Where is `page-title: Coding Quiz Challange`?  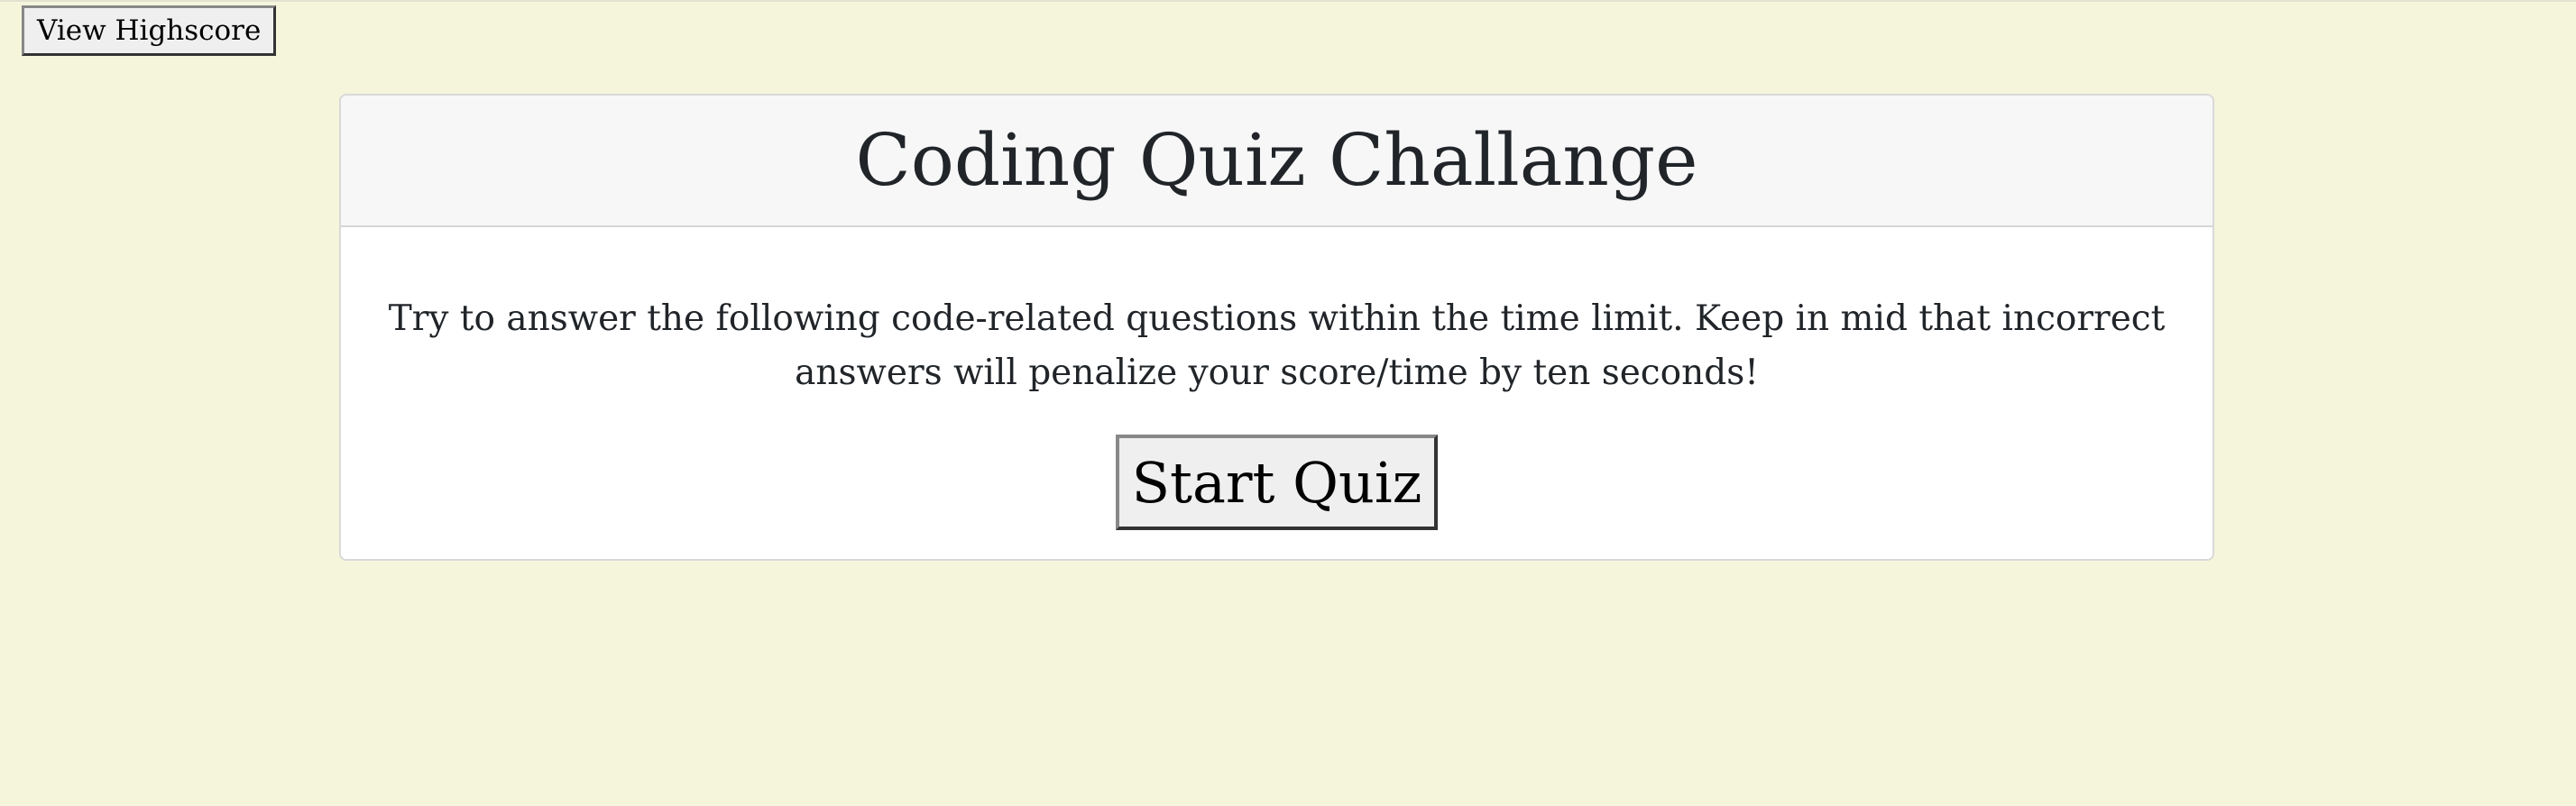
page-title: Coding Quiz Challange is located at coordinates (1276, 160).